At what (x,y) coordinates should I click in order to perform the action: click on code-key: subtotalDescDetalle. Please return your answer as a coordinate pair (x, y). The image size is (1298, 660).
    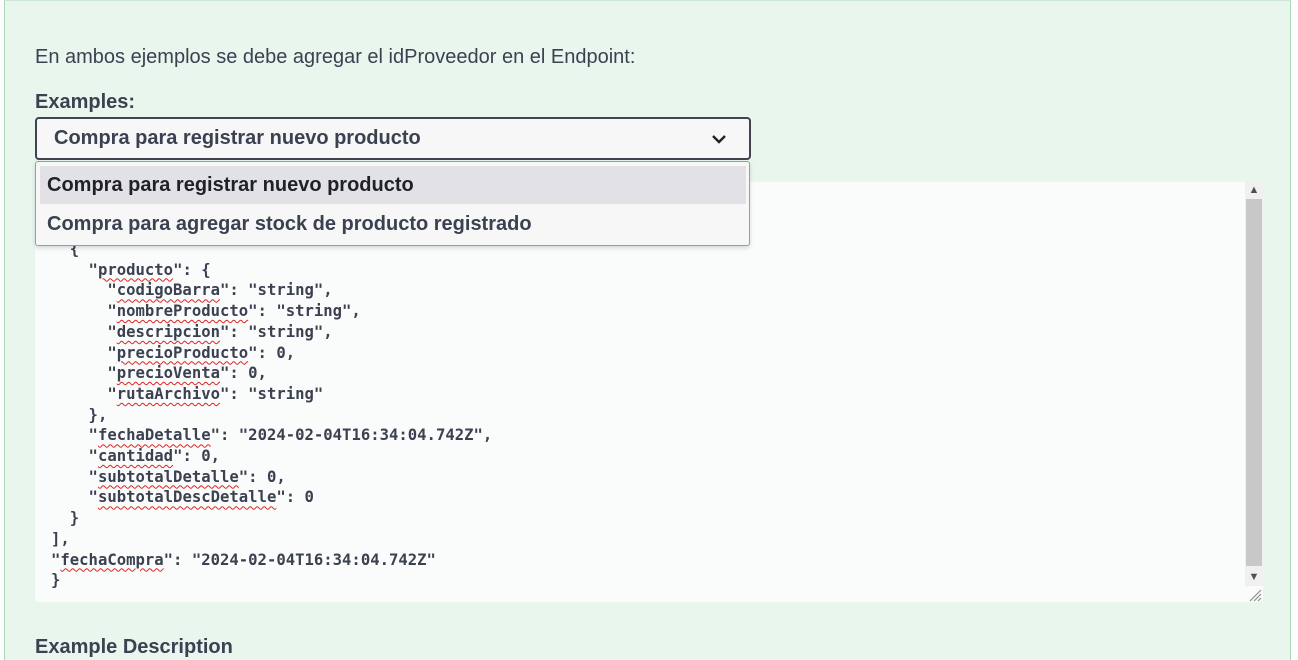
    Looking at the image, I should click on (187, 497).